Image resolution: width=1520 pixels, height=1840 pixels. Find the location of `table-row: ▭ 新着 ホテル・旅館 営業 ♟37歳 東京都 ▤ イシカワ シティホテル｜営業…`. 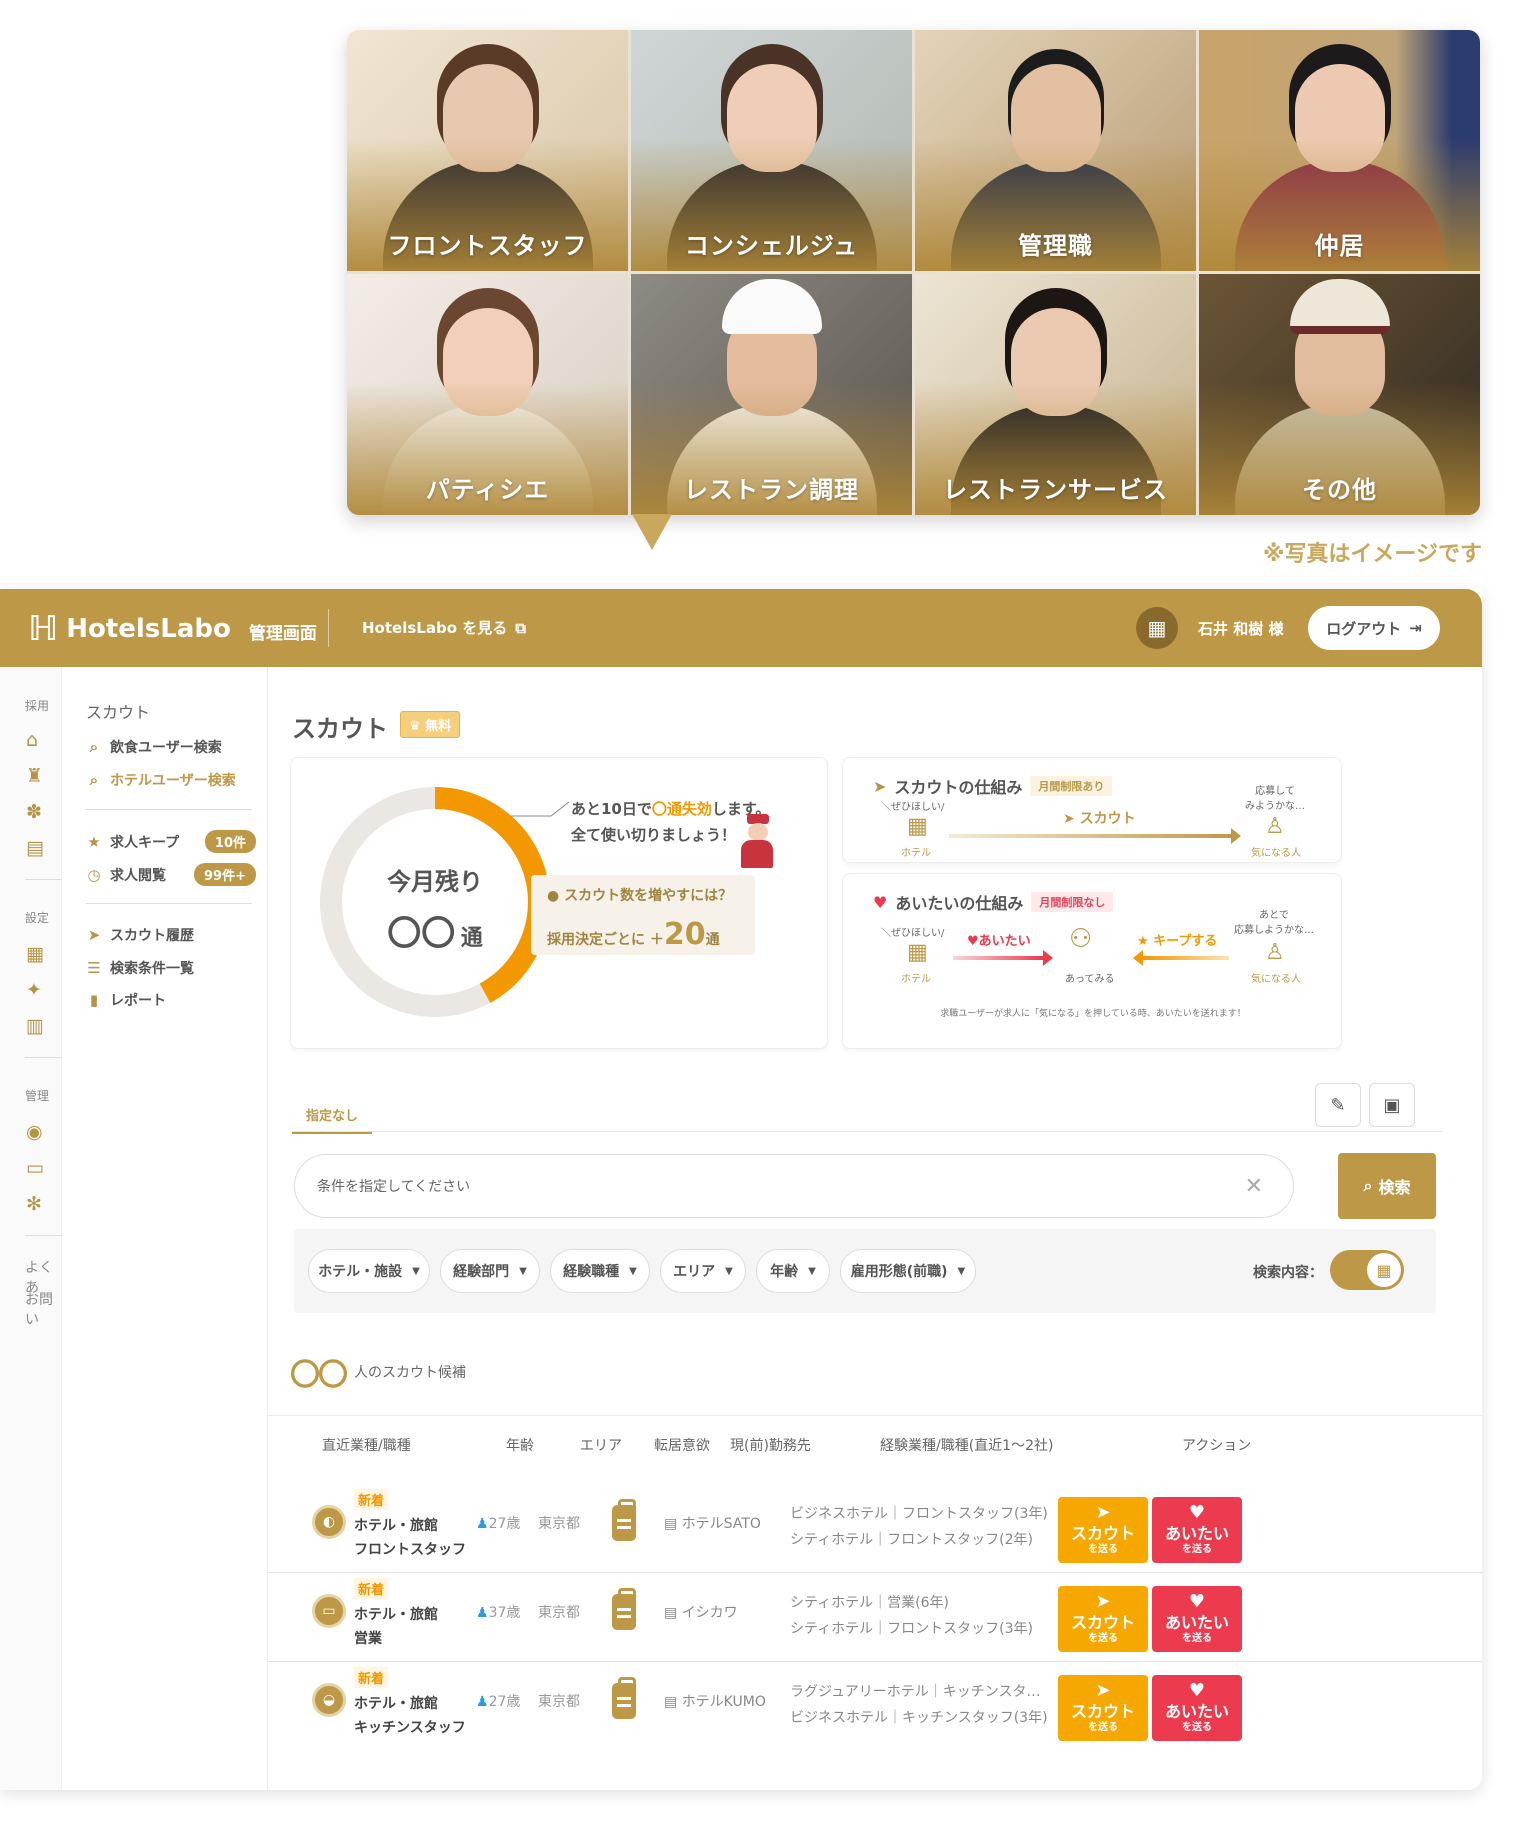

table-row: ▭ 新着 ホテル・旅館 営業 ♟37歳 東京都 ▤ イシカワ シティホテル｜営業… is located at coordinates (875, 1611).